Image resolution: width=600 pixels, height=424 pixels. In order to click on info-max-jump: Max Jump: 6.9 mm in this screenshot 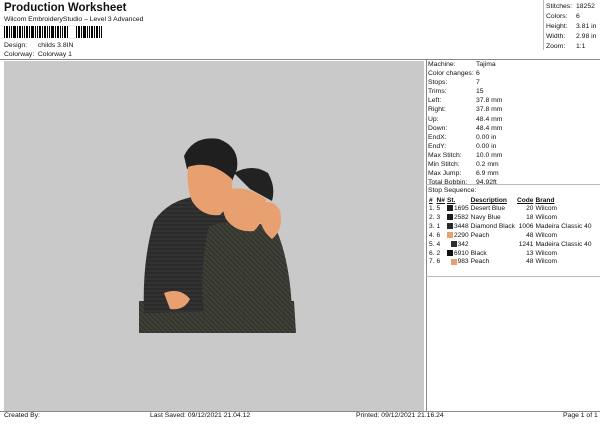, I will do `click(463, 174)`.